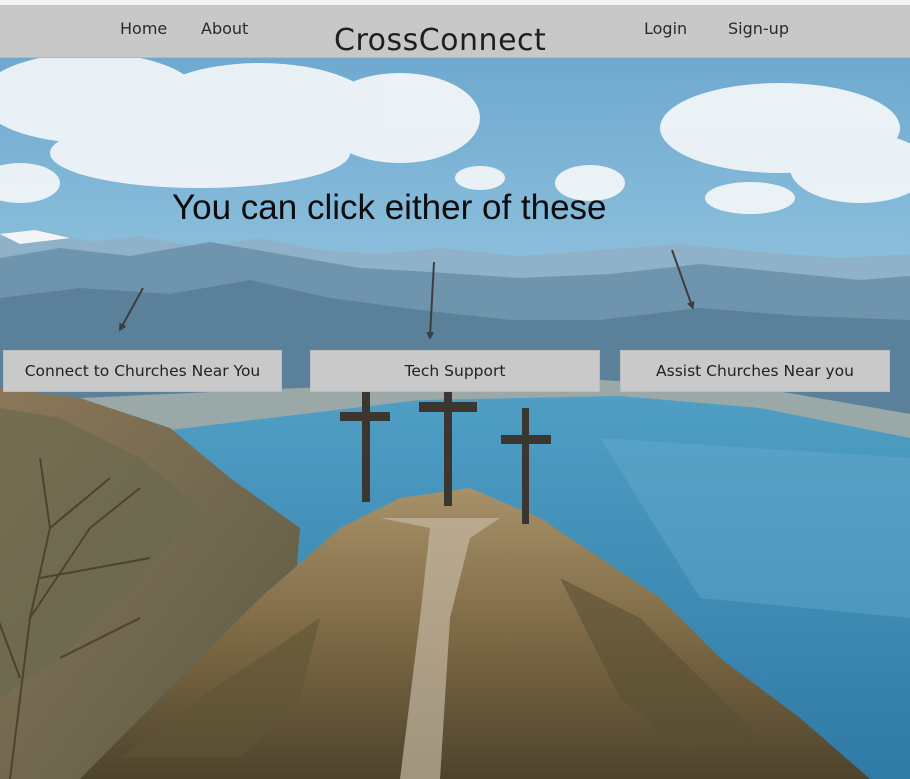  Describe the element at coordinates (455, 371) in the screenshot. I see `tech-support-button: Tech Support` at that location.